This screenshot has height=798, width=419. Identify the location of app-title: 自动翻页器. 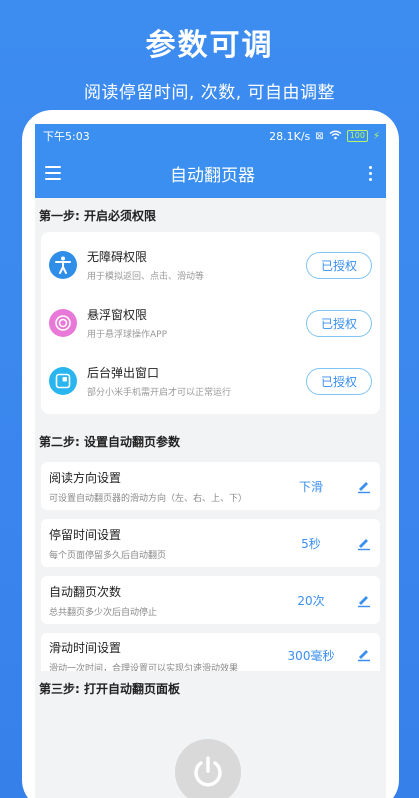
(212, 175).